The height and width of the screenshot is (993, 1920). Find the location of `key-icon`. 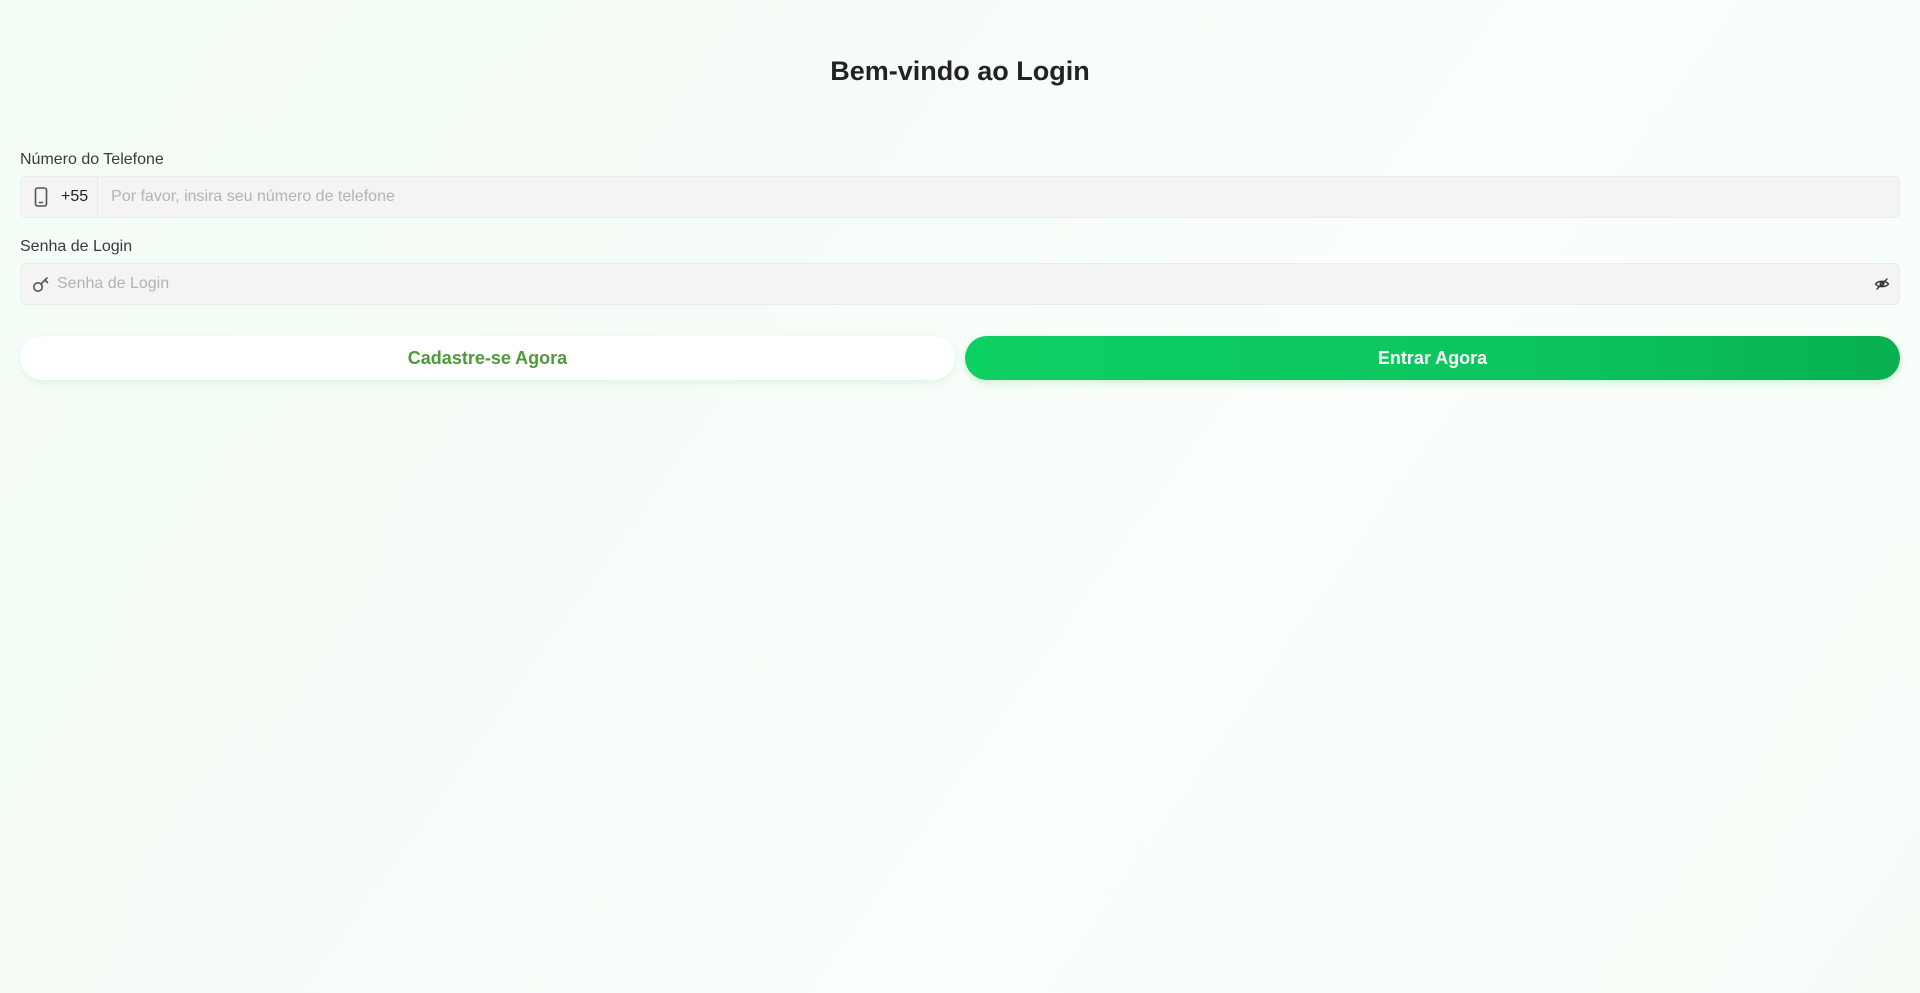

key-icon is located at coordinates (41, 284).